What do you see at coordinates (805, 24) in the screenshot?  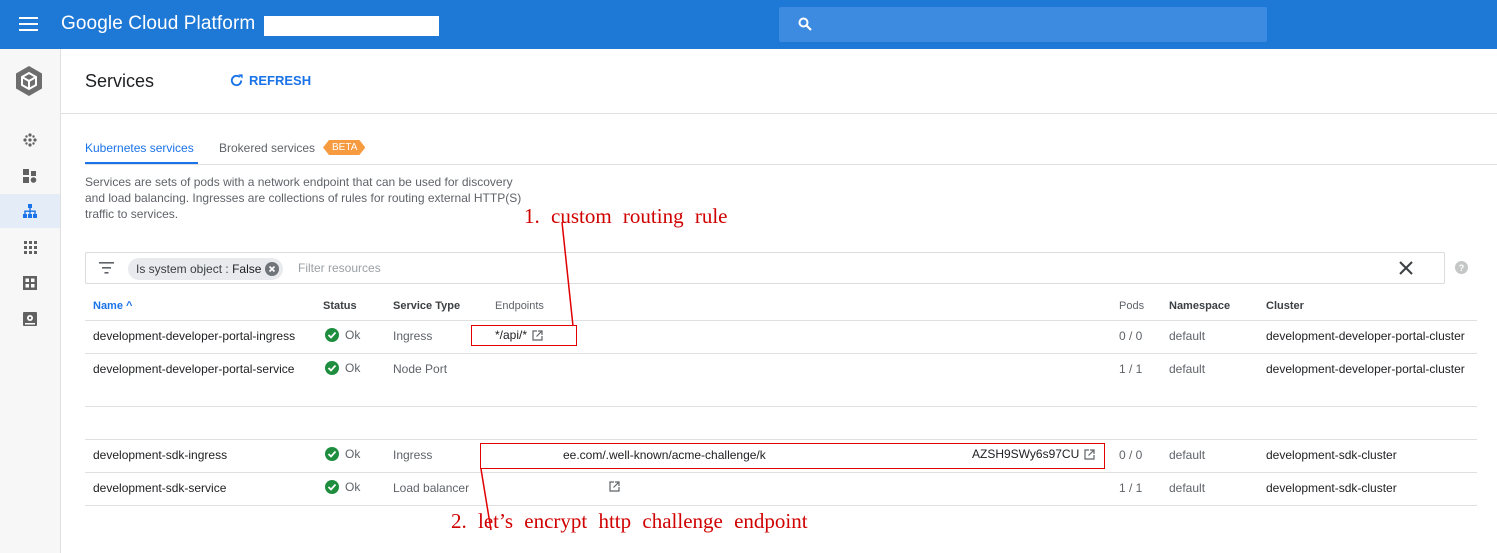 I see `search-icon` at bounding box center [805, 24].